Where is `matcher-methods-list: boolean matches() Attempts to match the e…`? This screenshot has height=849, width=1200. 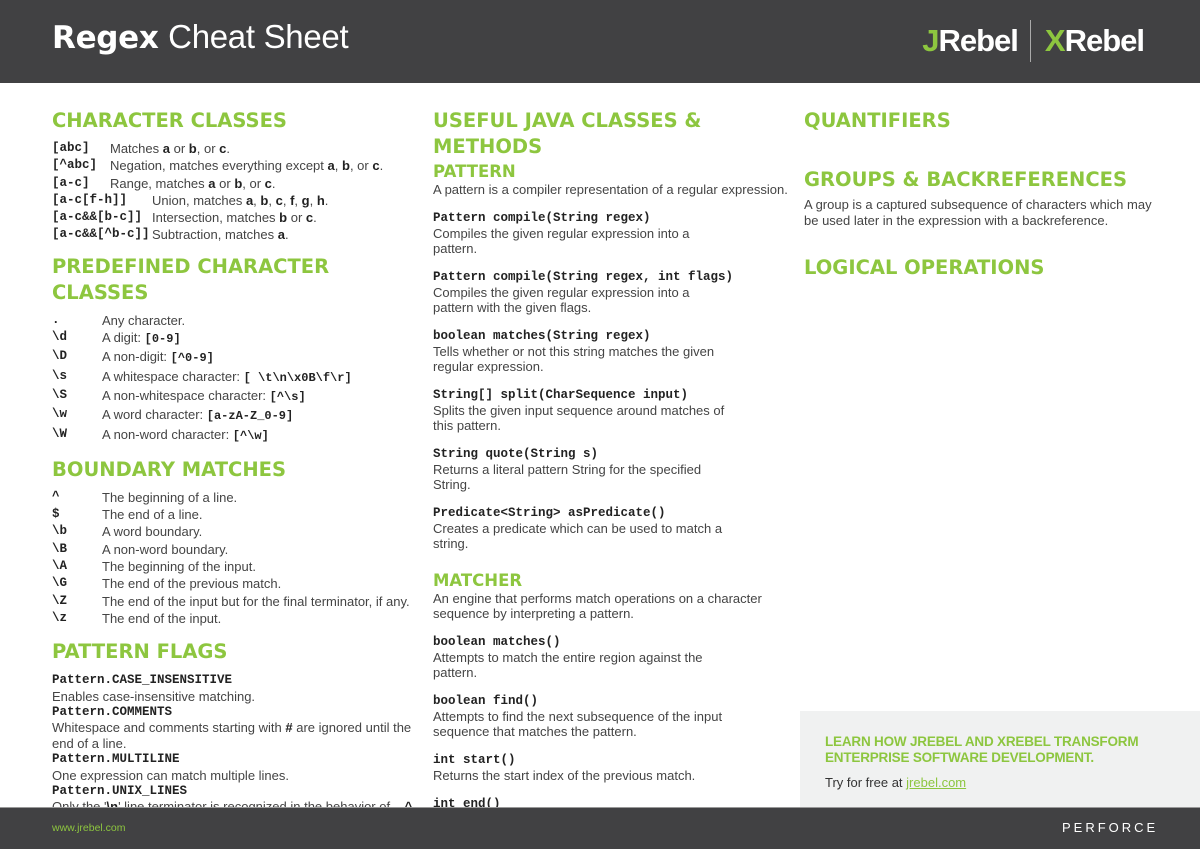 matcher-methods-list: boolean matches() Attempts to match the e… is located at coordinates (613, 731).